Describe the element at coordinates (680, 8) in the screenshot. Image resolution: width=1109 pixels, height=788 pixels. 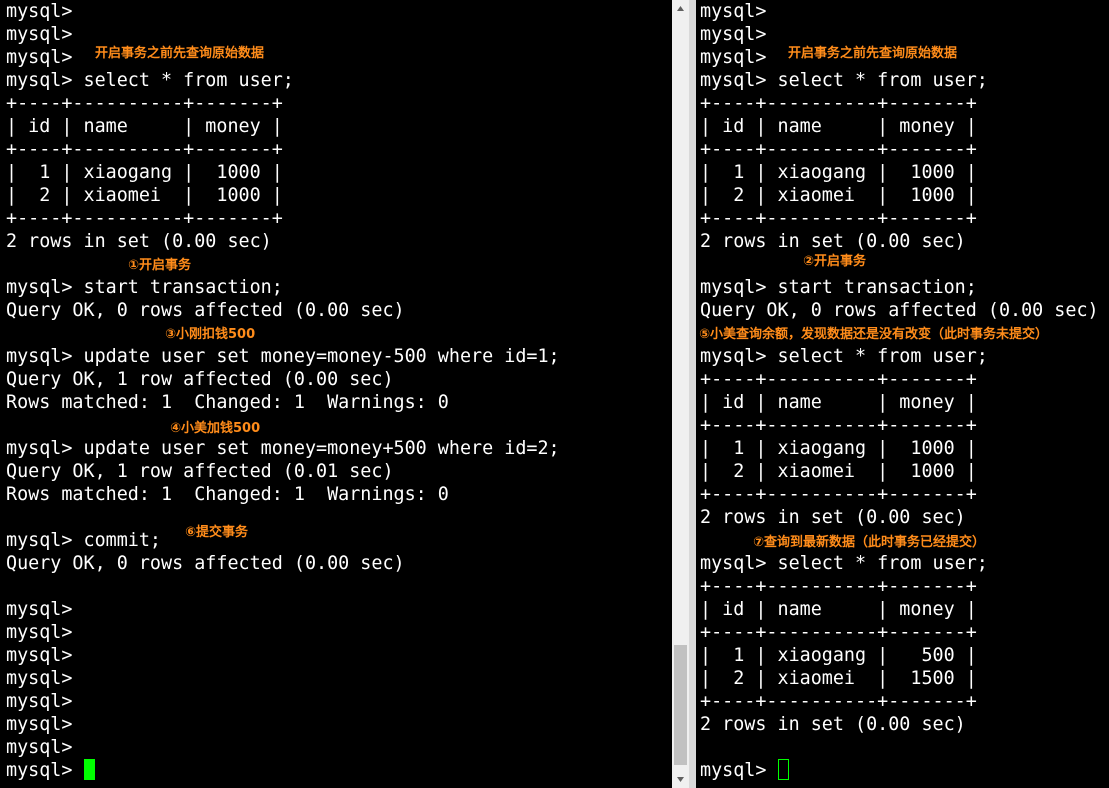
I see `scroll-up-arrow-icon` at that location.